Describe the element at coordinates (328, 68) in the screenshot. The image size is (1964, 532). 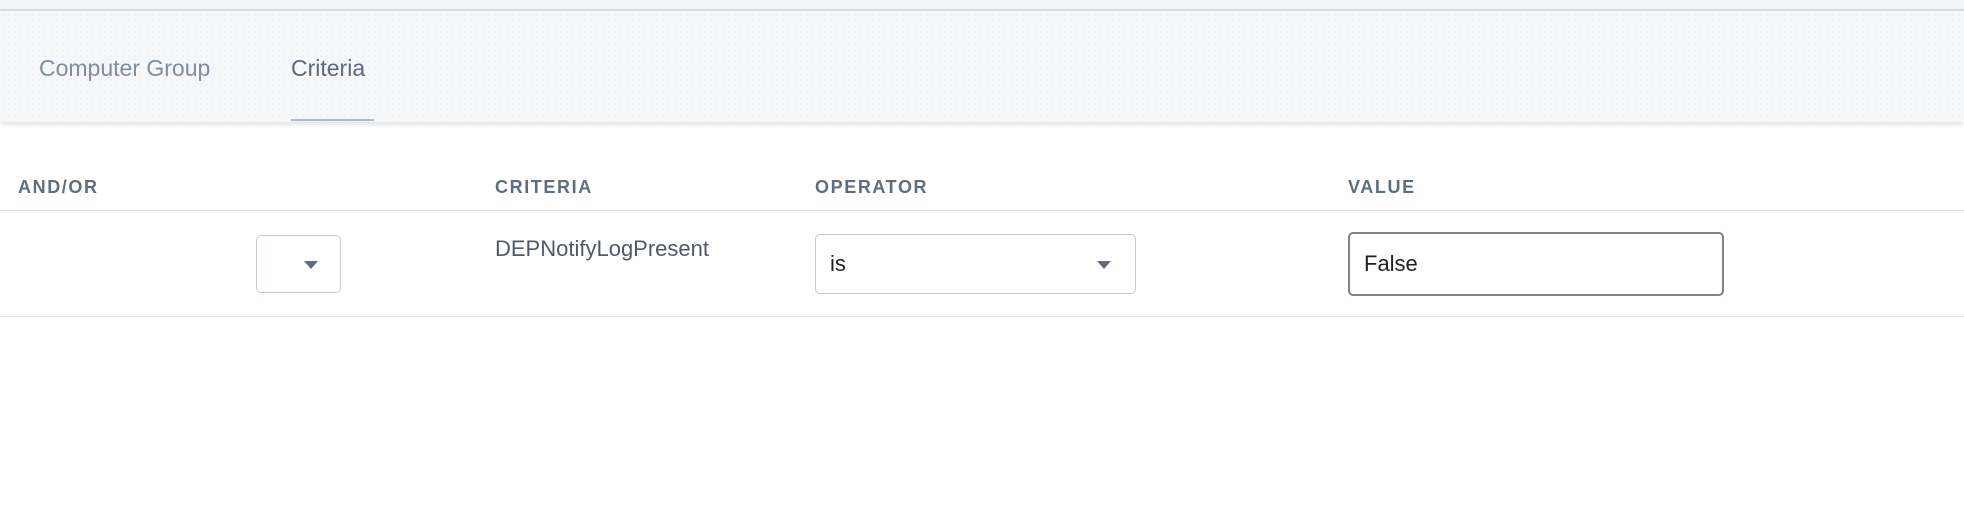
I see `tab-criteria: Criteria` at that location.